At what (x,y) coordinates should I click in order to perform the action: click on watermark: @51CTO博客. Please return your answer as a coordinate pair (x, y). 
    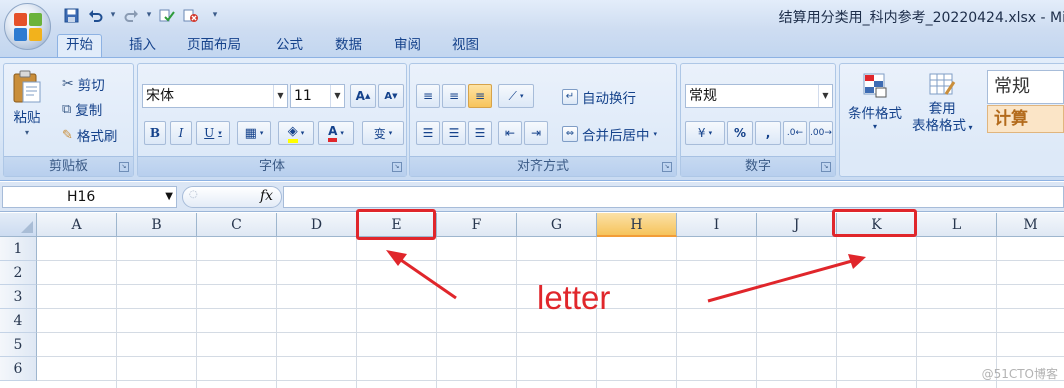
    Looking at the image, I should click on (1019, 374).